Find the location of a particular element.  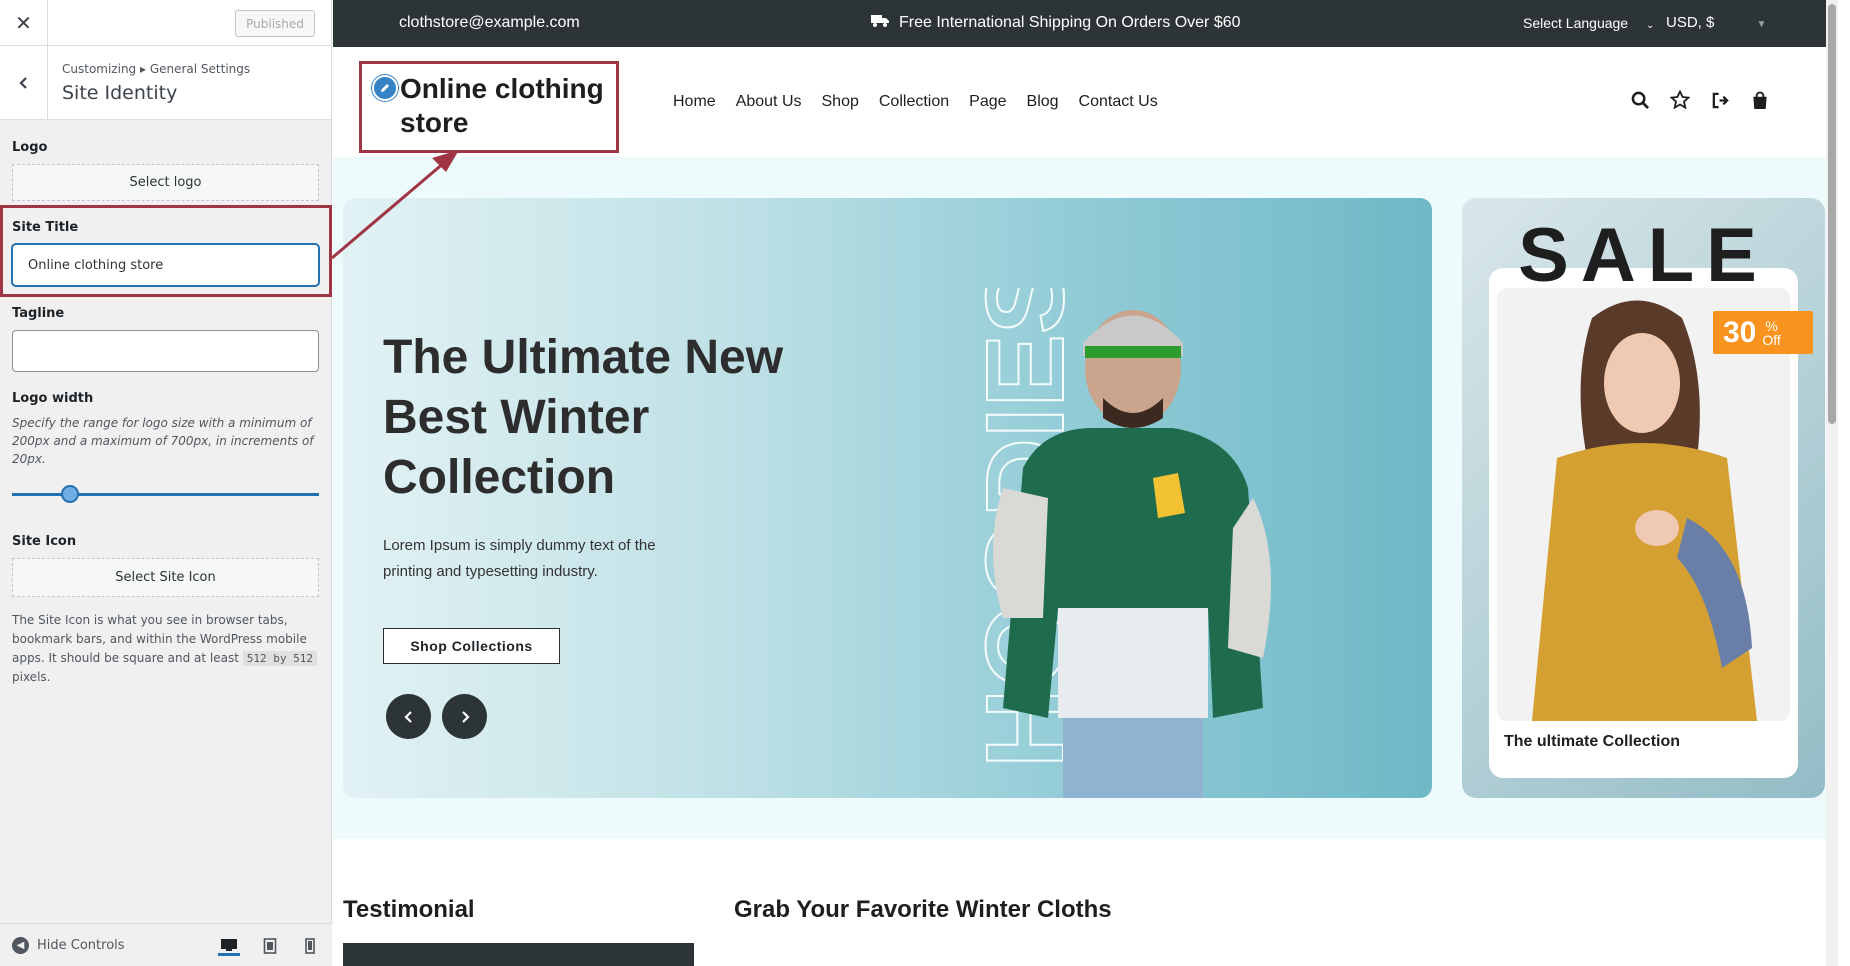

winter-cloths-heading: Grab Your Favorite Winter Cloths is located at coordinates (923, 909).